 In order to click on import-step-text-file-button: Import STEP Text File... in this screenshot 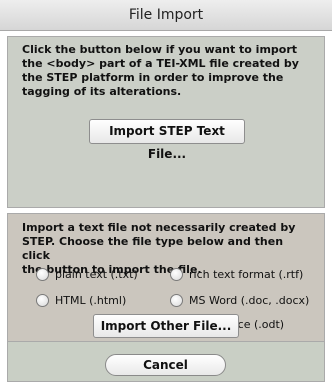, I will do `click(167, 140)`.